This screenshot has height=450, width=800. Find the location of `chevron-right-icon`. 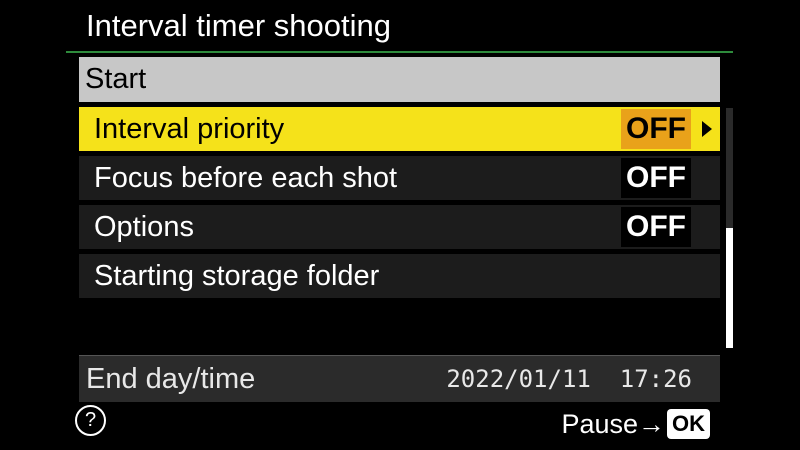

chevron-right-icon is located at coordinates (707, 129).